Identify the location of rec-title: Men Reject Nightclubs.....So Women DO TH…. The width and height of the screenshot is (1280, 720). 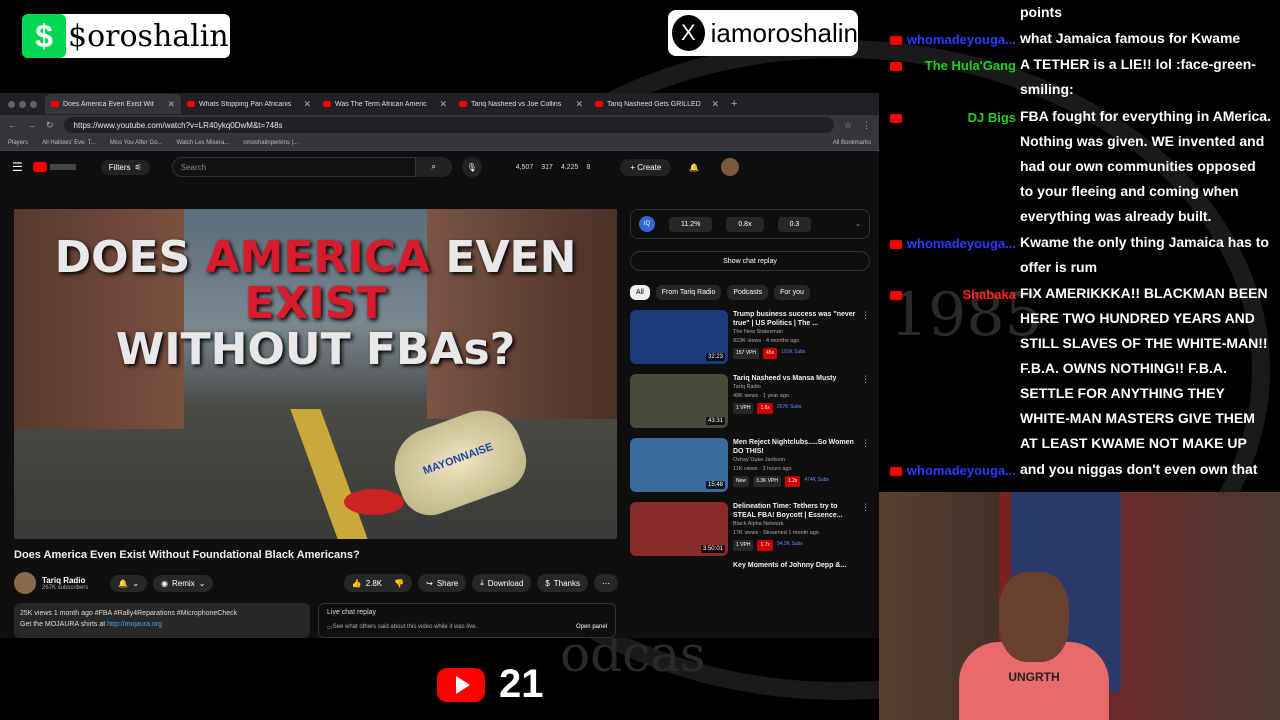
(794, 447).